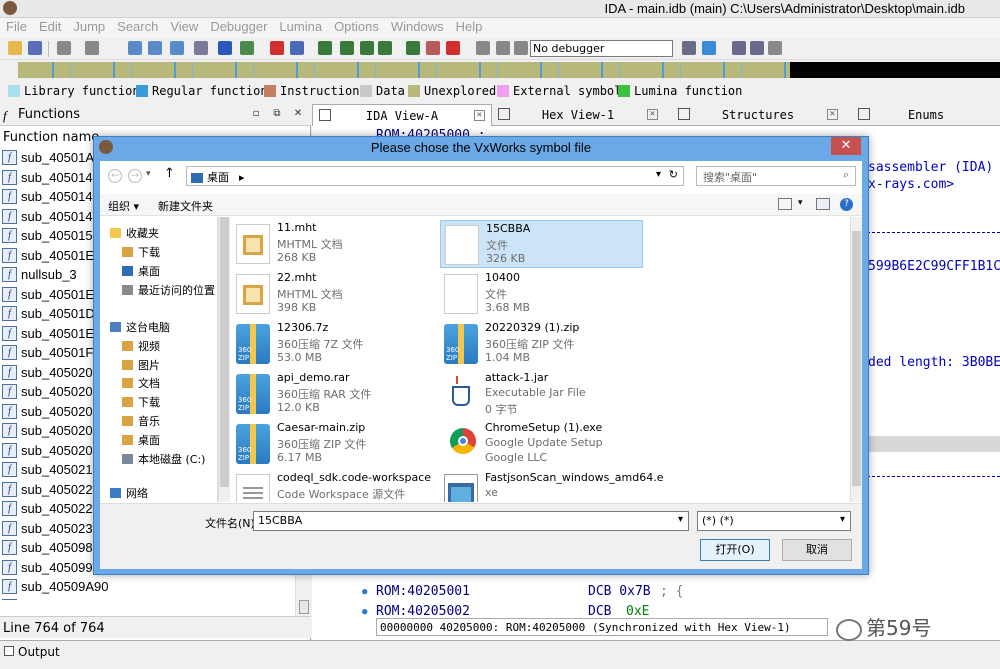 This screenshot has height=669, width=1000. I want to click on file-item: FastjsonScan_windows_amd64.e xe, so click(552, 486).